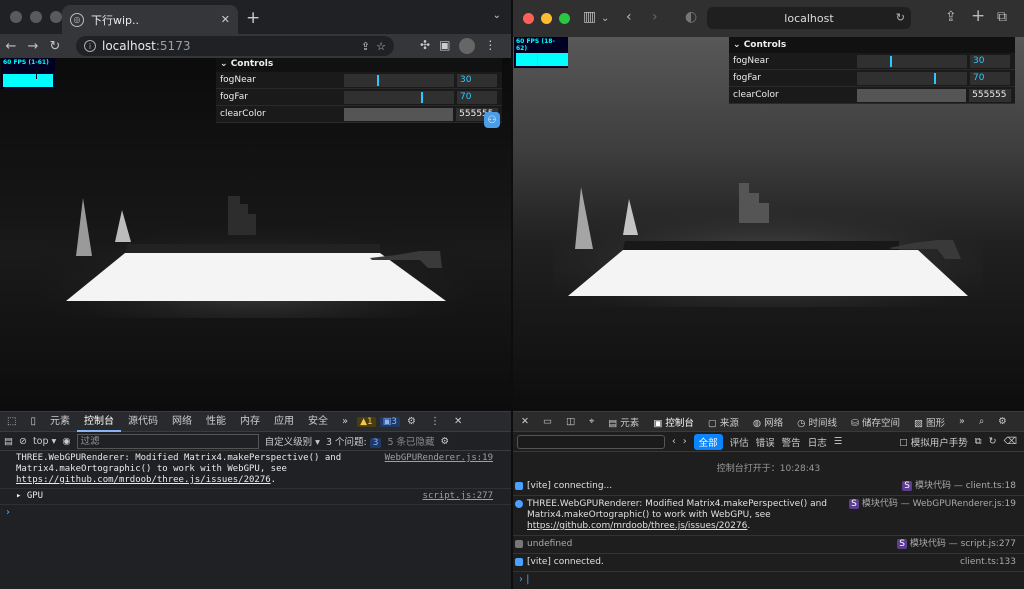 This screenshot has height=589, width=1024. Describe the element at coordinates (990, 78) in the screenshot. I see `fogFar-input: 70` at that location.